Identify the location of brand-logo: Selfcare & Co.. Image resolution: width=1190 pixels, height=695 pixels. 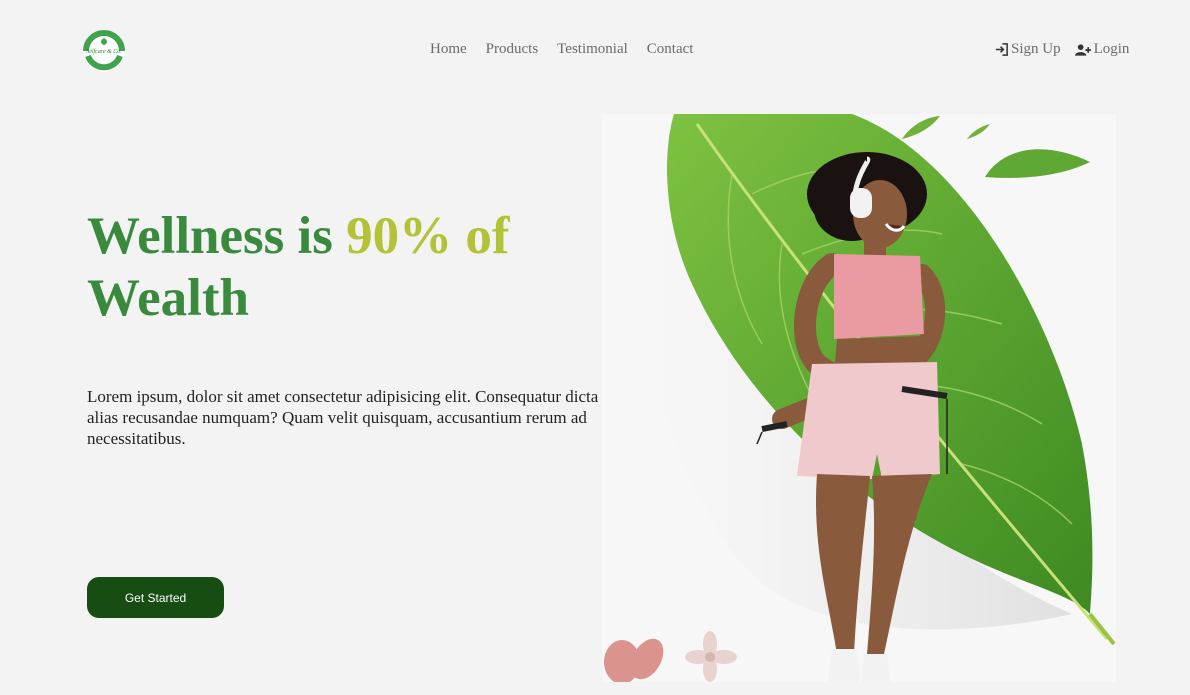
(104, 51).